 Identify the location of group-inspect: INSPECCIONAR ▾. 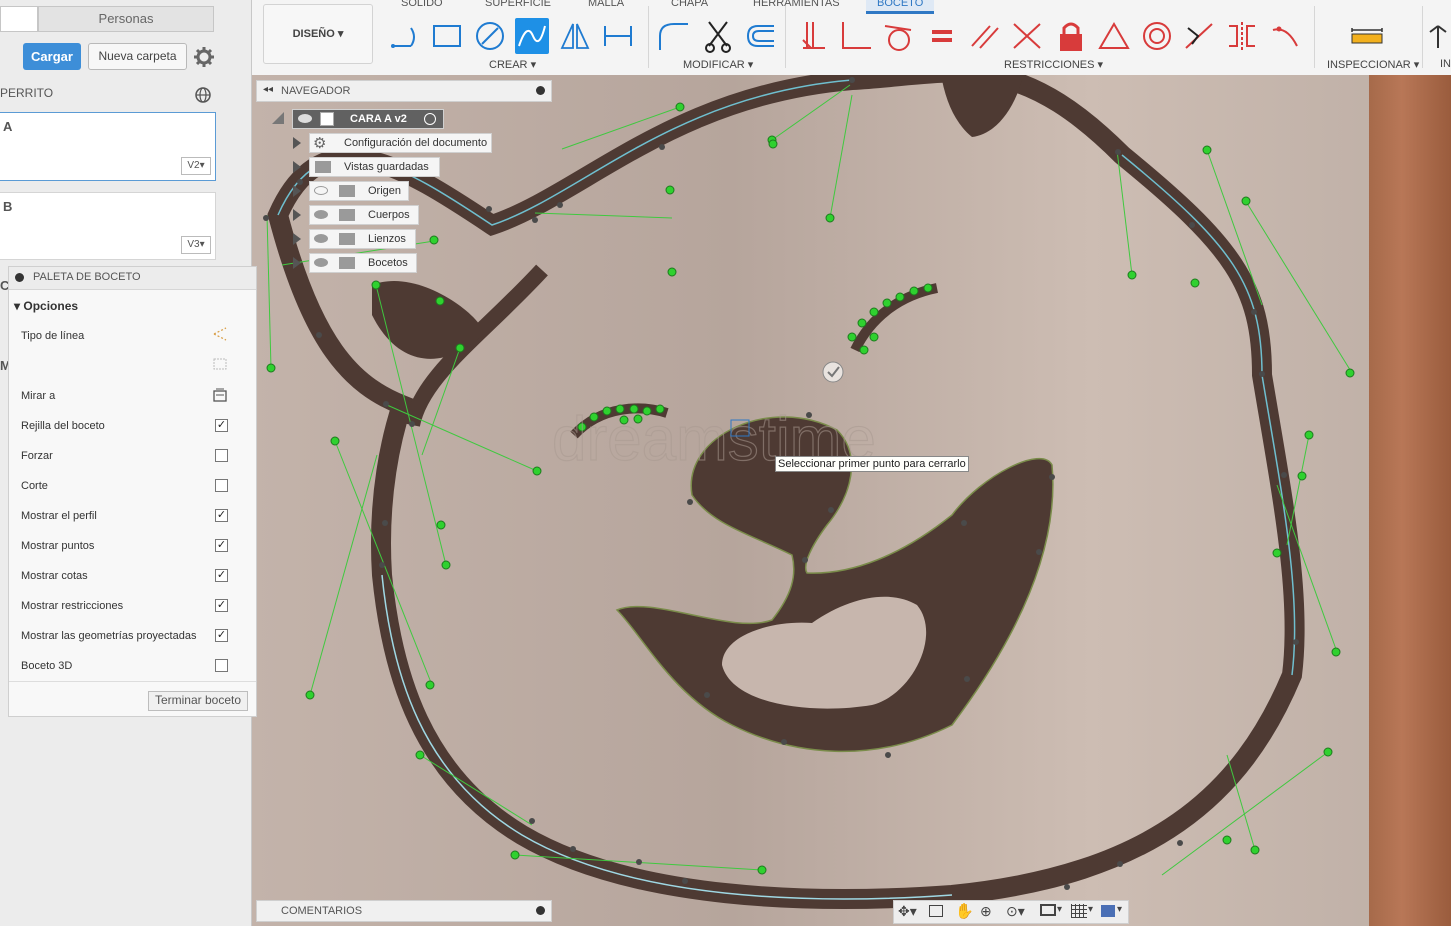
(1373, 64).